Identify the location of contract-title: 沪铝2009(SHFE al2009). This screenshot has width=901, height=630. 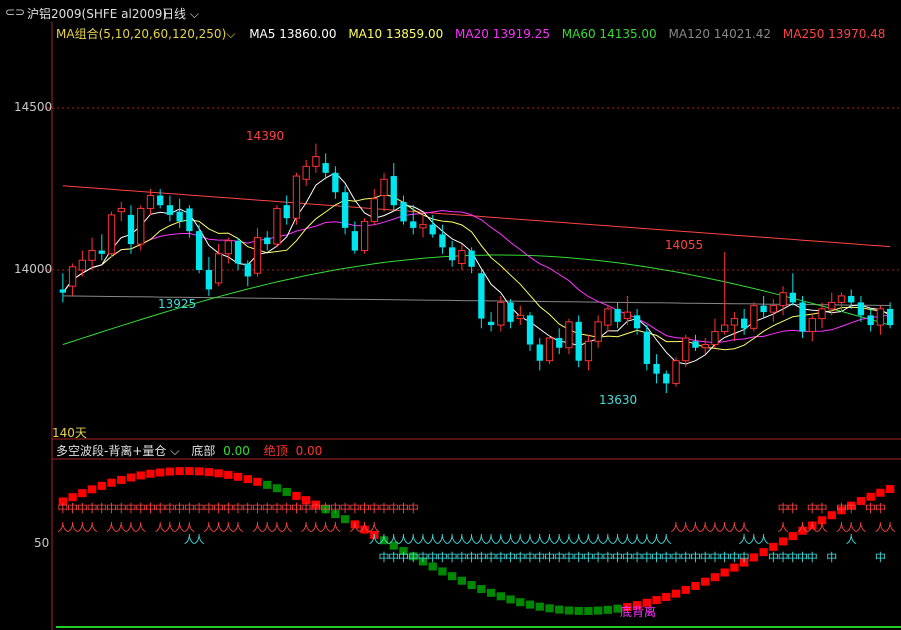
(97, 13).